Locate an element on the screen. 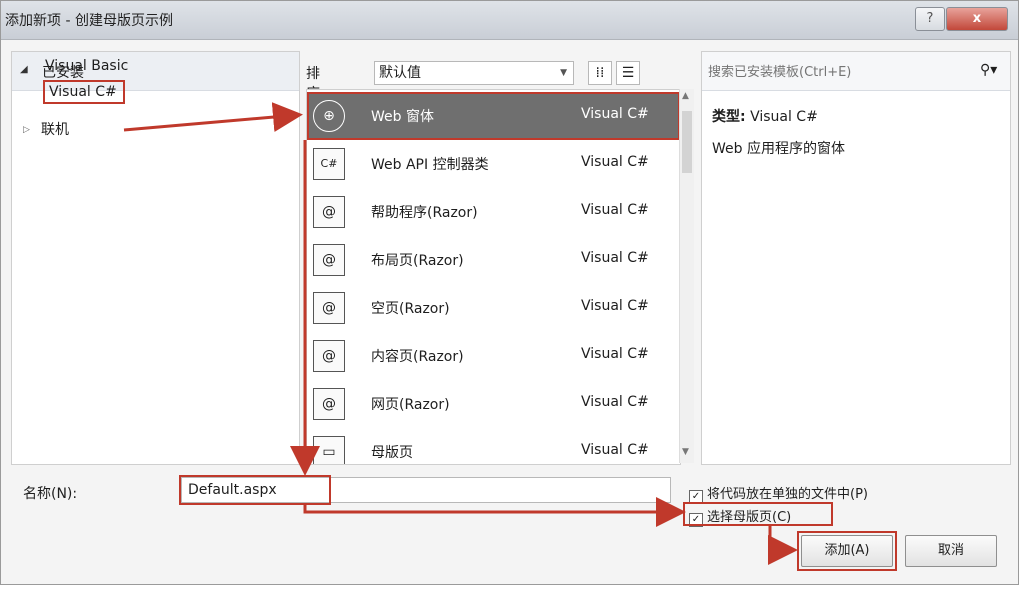  arrow-to-add-button is located at coordinates (783, 545).